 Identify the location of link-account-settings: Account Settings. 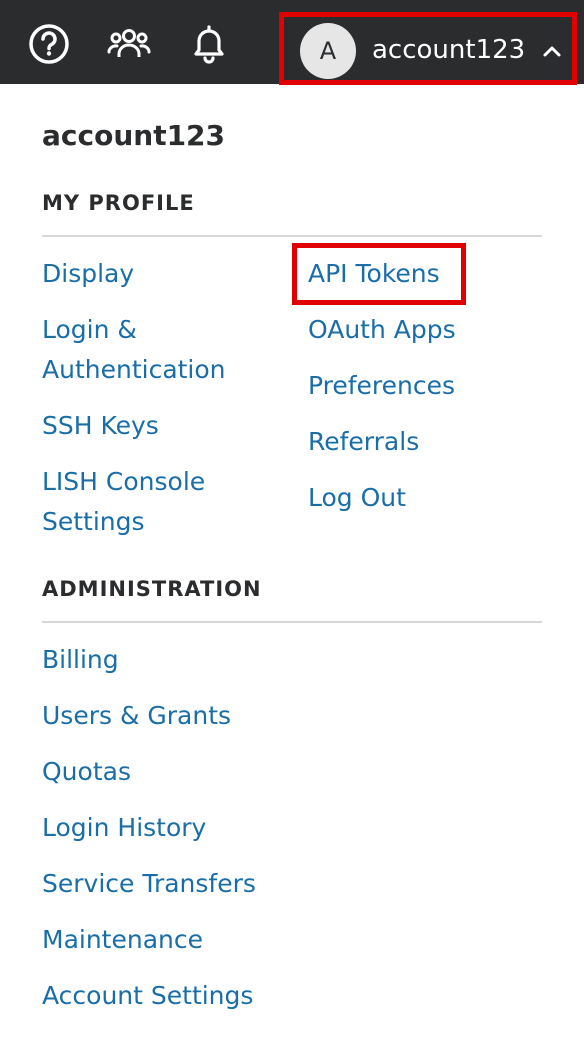
(147, 996).